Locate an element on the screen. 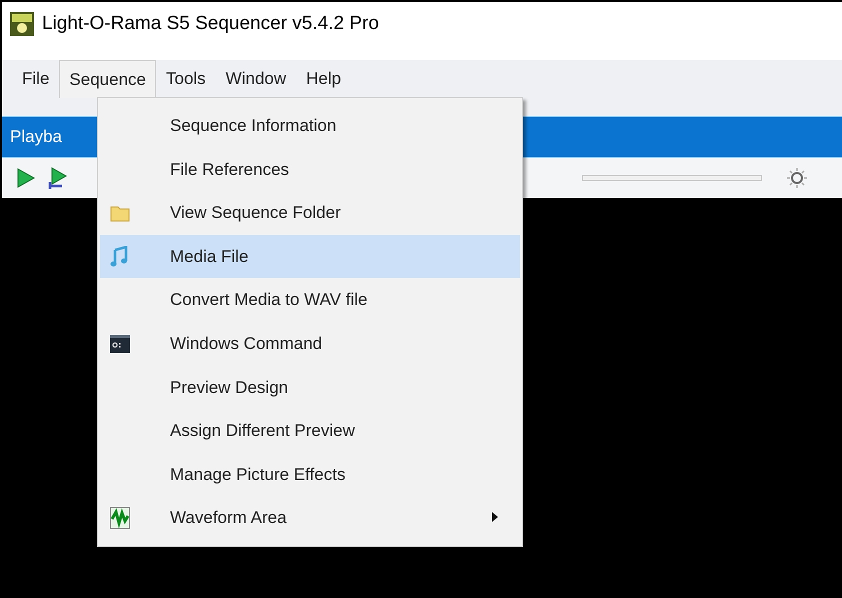 Image resolution: width=842 pixels, height=598 pixels. menu-item: Windows Command is located at coordinates (310, 344).